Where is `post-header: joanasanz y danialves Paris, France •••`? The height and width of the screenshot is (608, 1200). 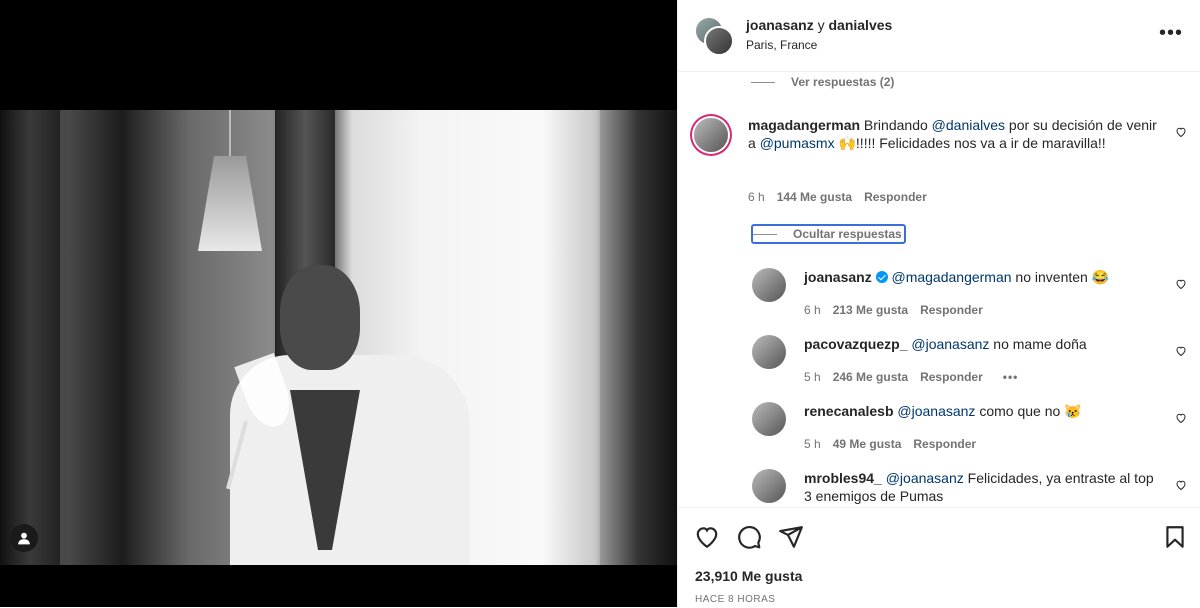 post-header: joanasanz y danialves Paris, France ••• is located at coordinates (939, 36).